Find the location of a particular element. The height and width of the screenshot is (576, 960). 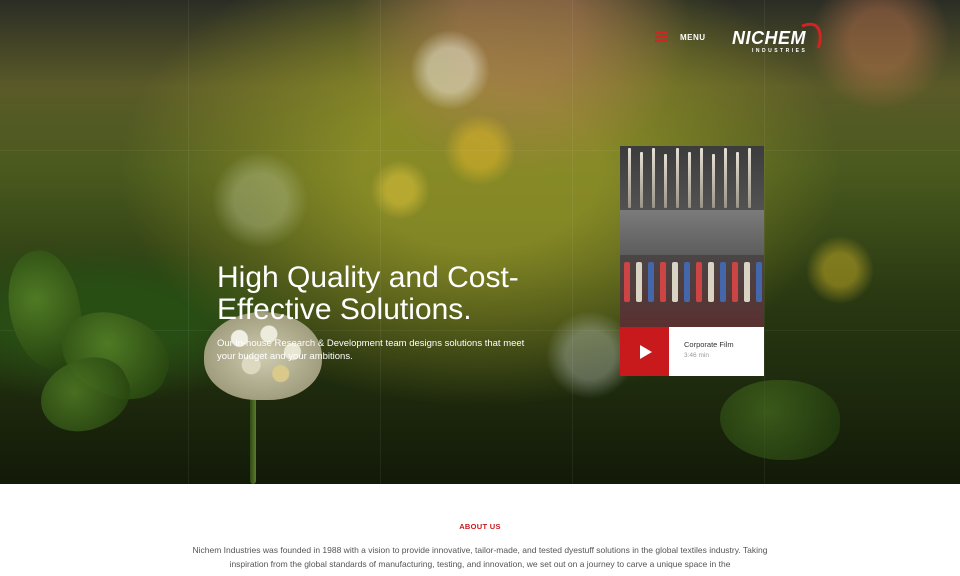

video-duration: 3:46 min is located at coordinates (696, 355).